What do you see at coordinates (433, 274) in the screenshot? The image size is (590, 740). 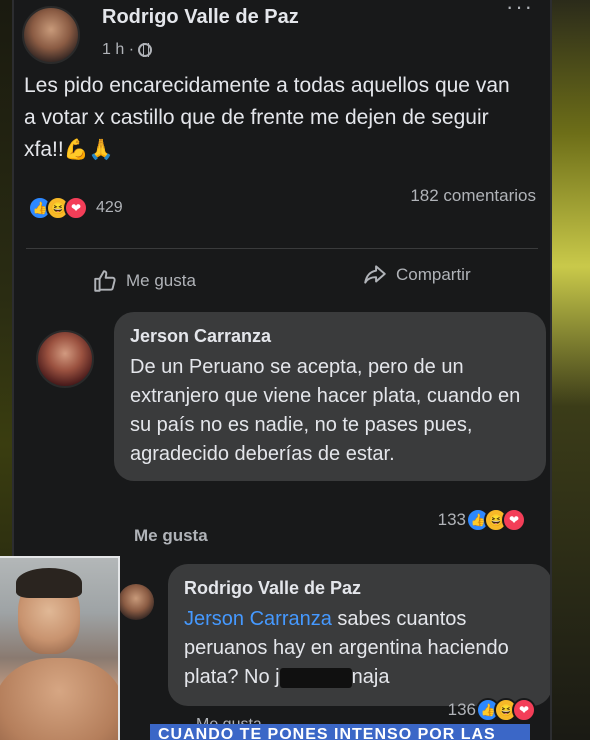 I see `share-button-label: Compartir` at bounding box center [433, 274].